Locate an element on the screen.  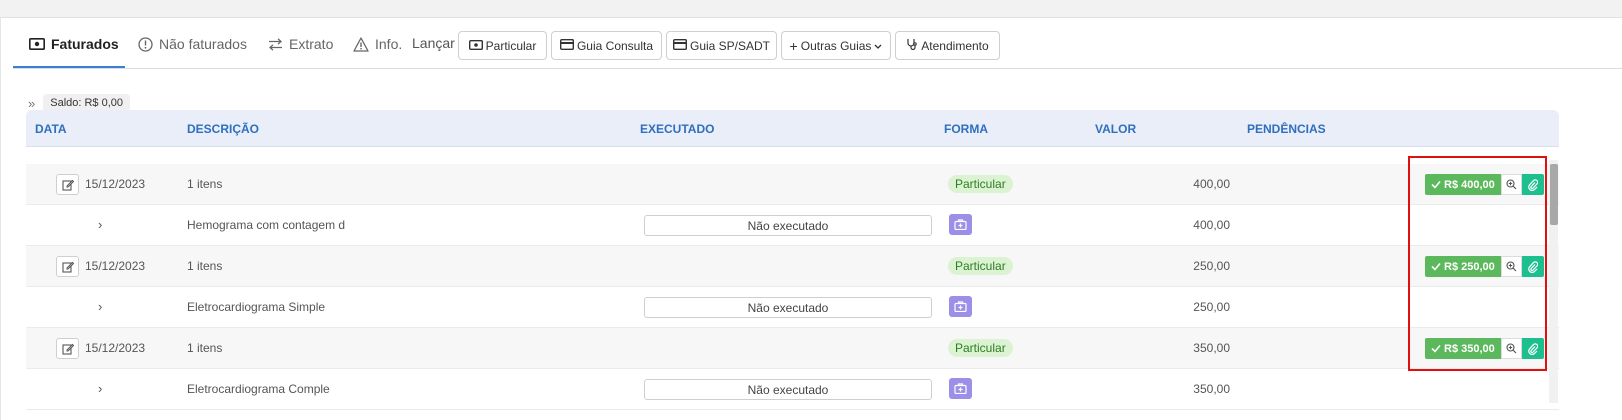
double-chevron-right-icon: » is located at coordinates (31, 103).